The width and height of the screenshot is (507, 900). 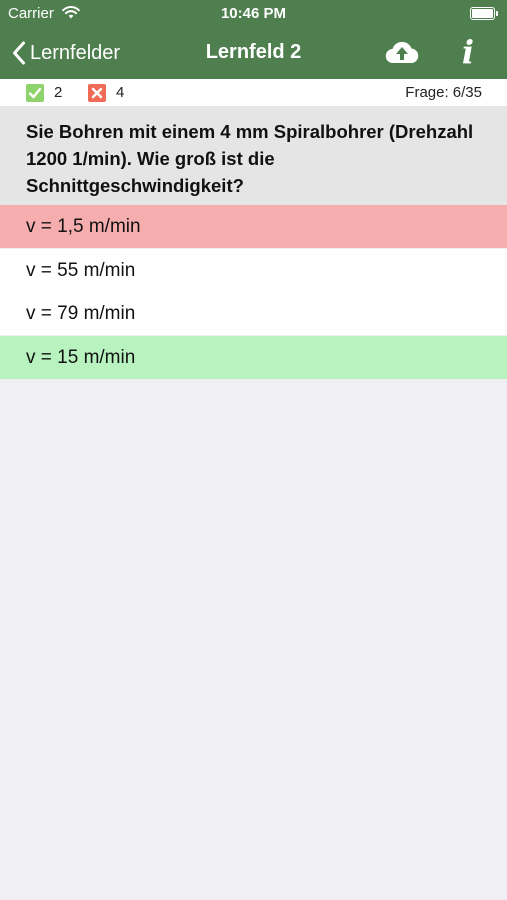 I want to click on score-bar: 2 4 Frage: 6/35, so click(x=253, y=92).